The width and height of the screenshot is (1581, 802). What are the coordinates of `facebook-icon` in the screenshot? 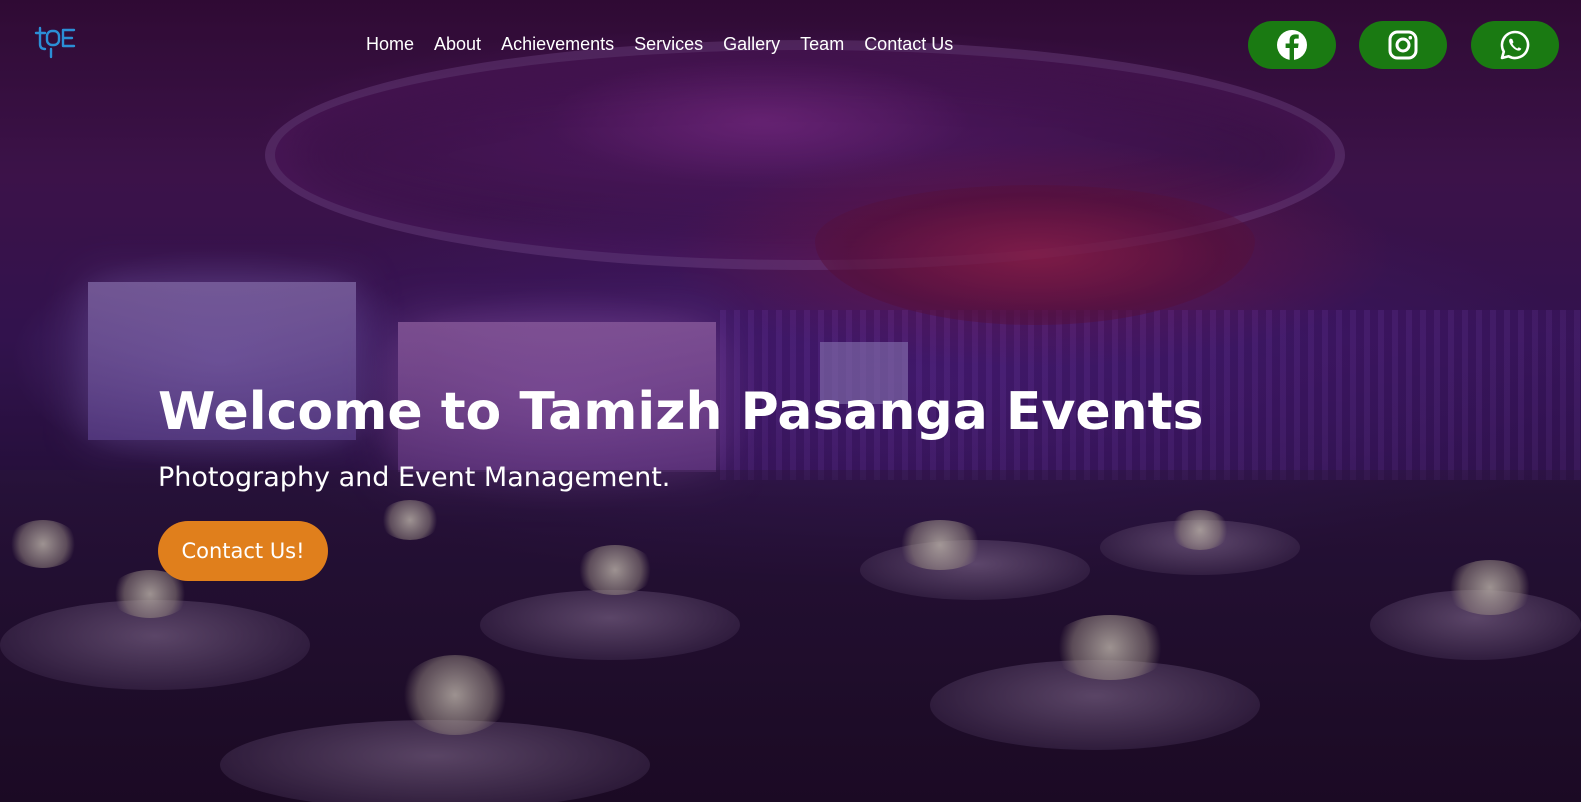 It's located at (1292, 45).